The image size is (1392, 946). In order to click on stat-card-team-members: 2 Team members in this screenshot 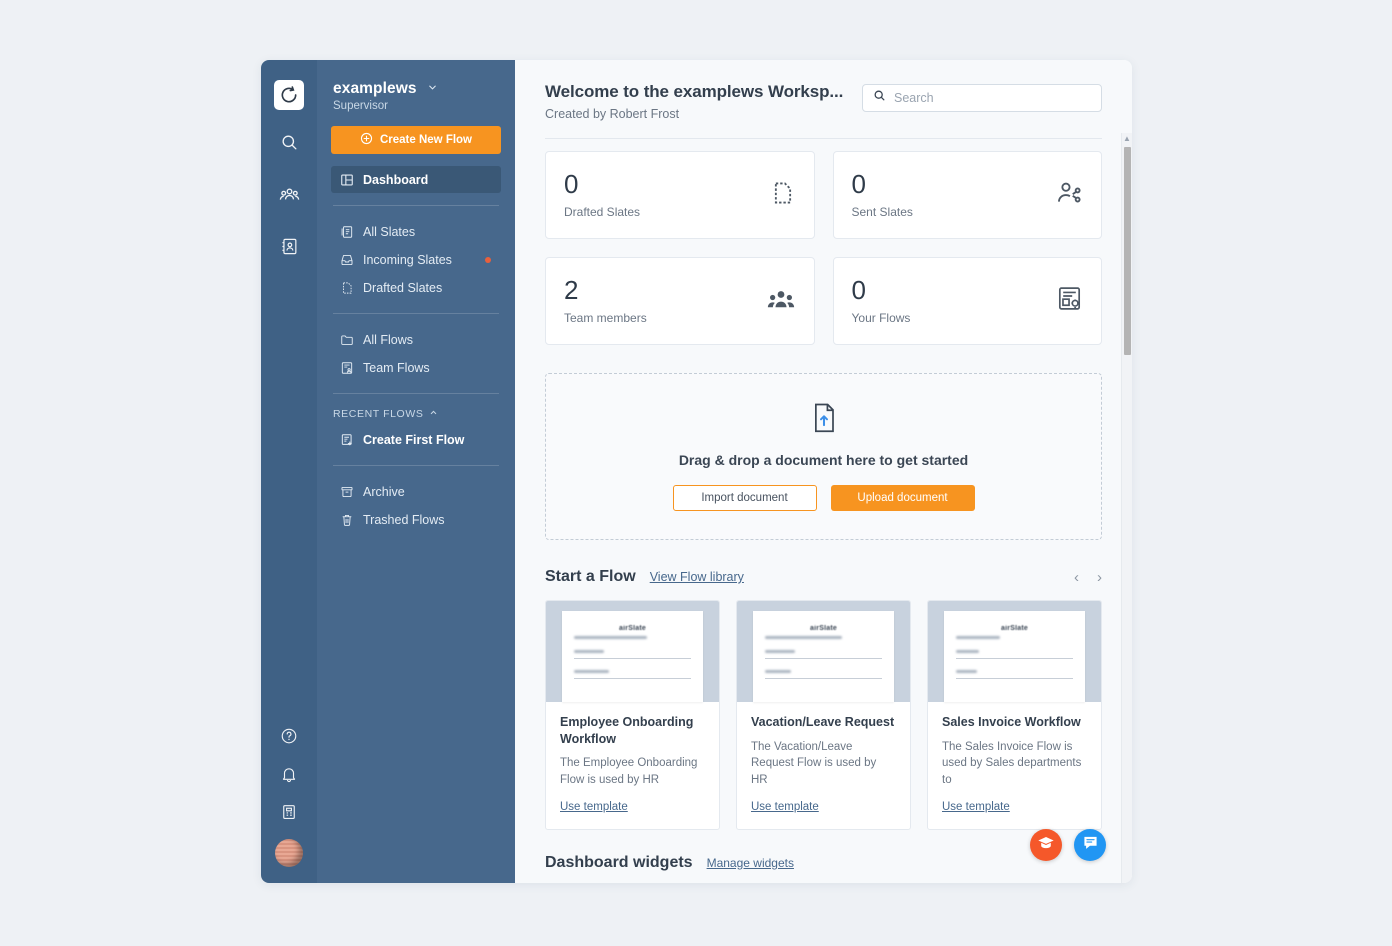, I will do `click(680, 301)`.